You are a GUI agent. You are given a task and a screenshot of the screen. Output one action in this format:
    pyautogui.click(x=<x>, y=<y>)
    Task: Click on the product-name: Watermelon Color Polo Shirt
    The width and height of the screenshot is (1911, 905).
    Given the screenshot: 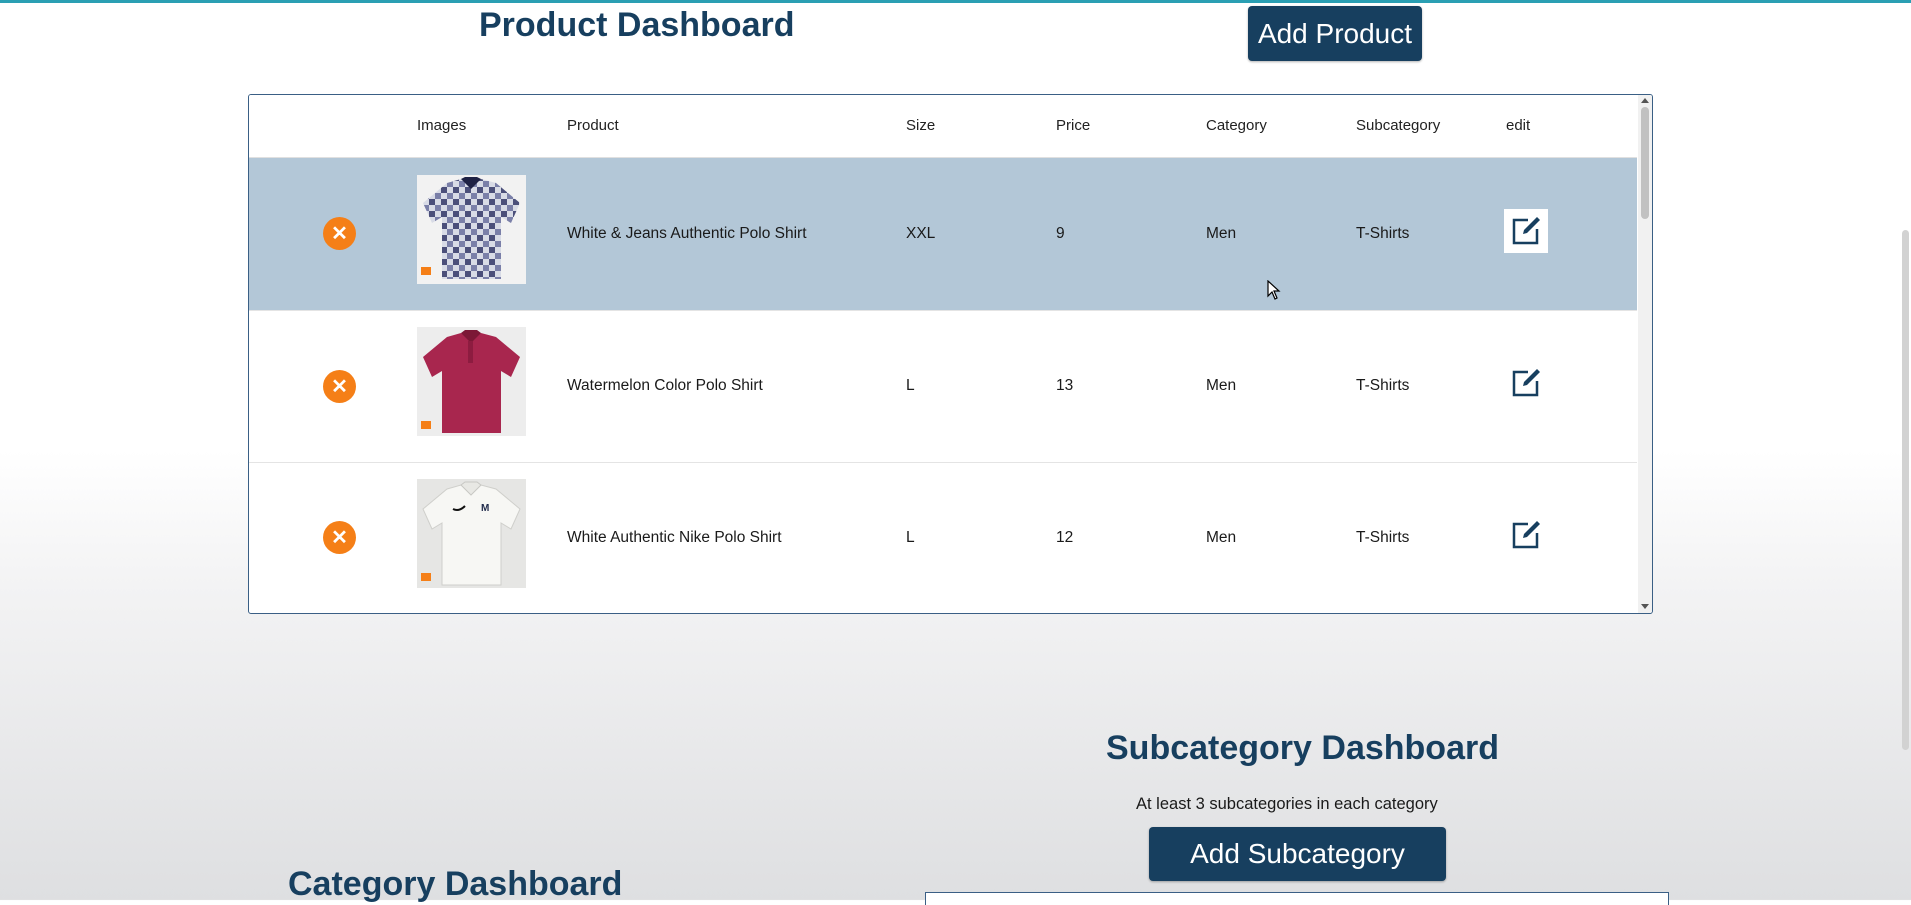 What is the action you would take?
    pyautogui.click(x=665, y=385)
    